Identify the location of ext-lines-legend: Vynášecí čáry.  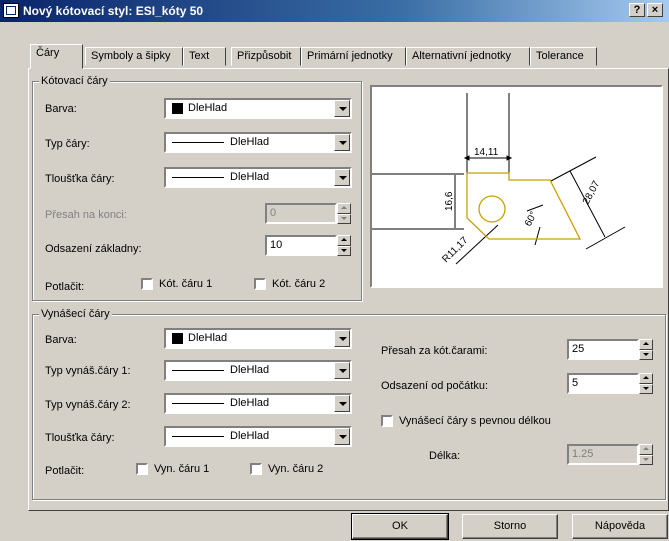
(75, 314).